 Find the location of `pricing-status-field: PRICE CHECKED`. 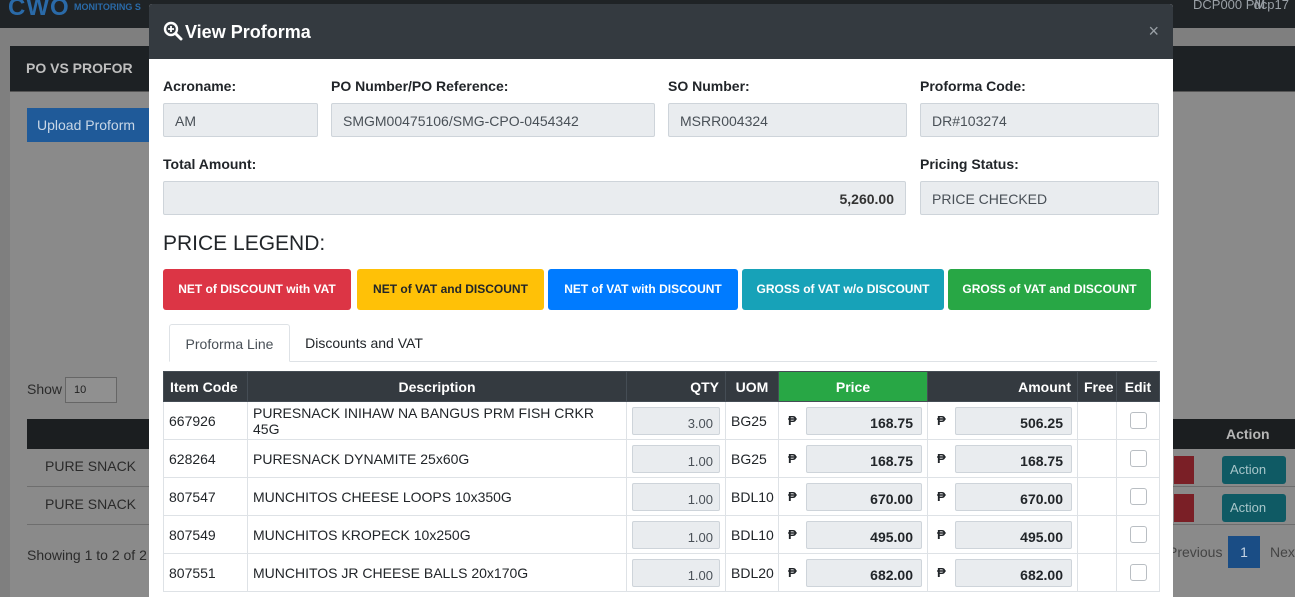

pricing-status-field: PRICE CHECKED is located at coordinates (1039, 198).